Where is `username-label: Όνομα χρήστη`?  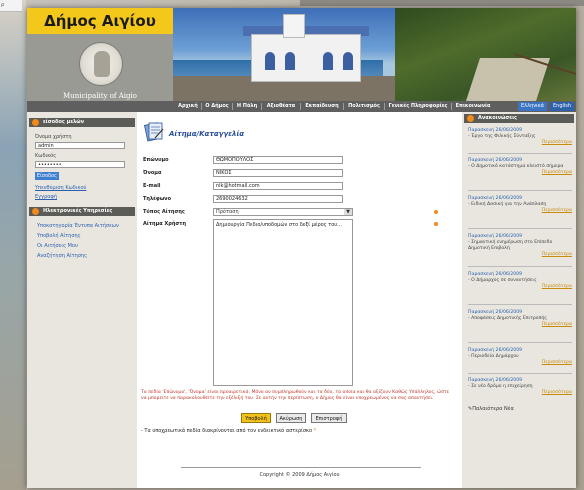
username-label: Όνομα χρήστη is located at coordinates (53, 137).